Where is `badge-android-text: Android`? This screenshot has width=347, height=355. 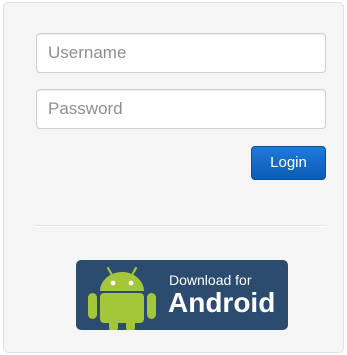
badge-android-text: Android is located at coordinates (222, 302).